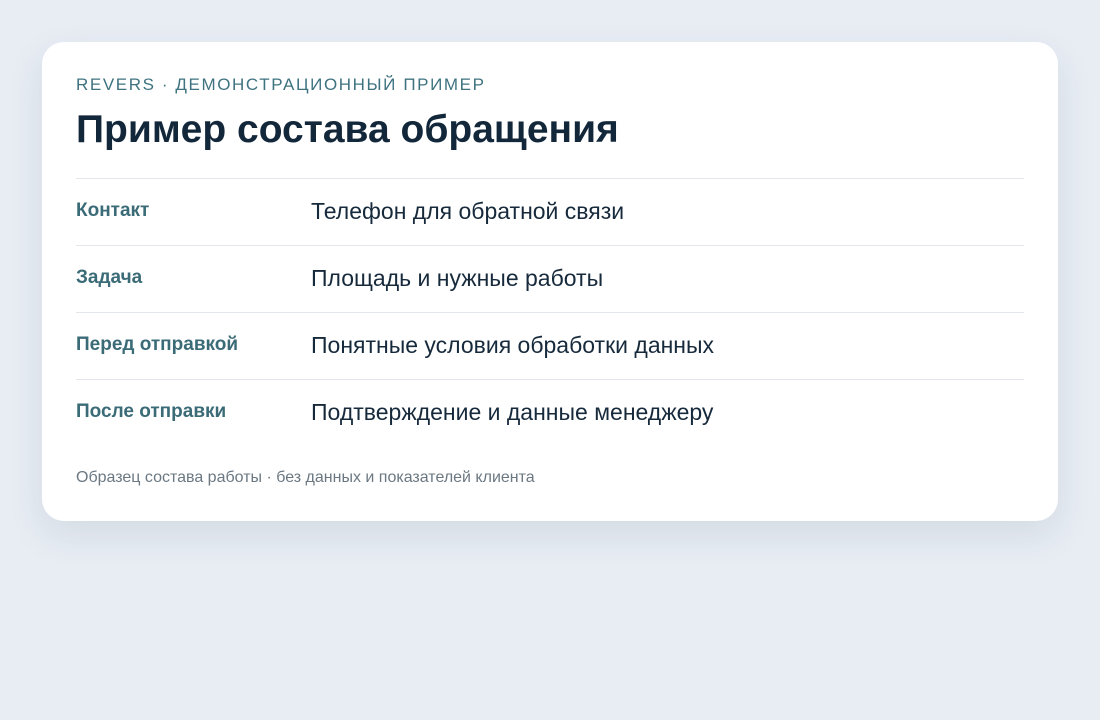  I want to click on row-value-contact: Телефон для обратной связи, so click(468, 211).